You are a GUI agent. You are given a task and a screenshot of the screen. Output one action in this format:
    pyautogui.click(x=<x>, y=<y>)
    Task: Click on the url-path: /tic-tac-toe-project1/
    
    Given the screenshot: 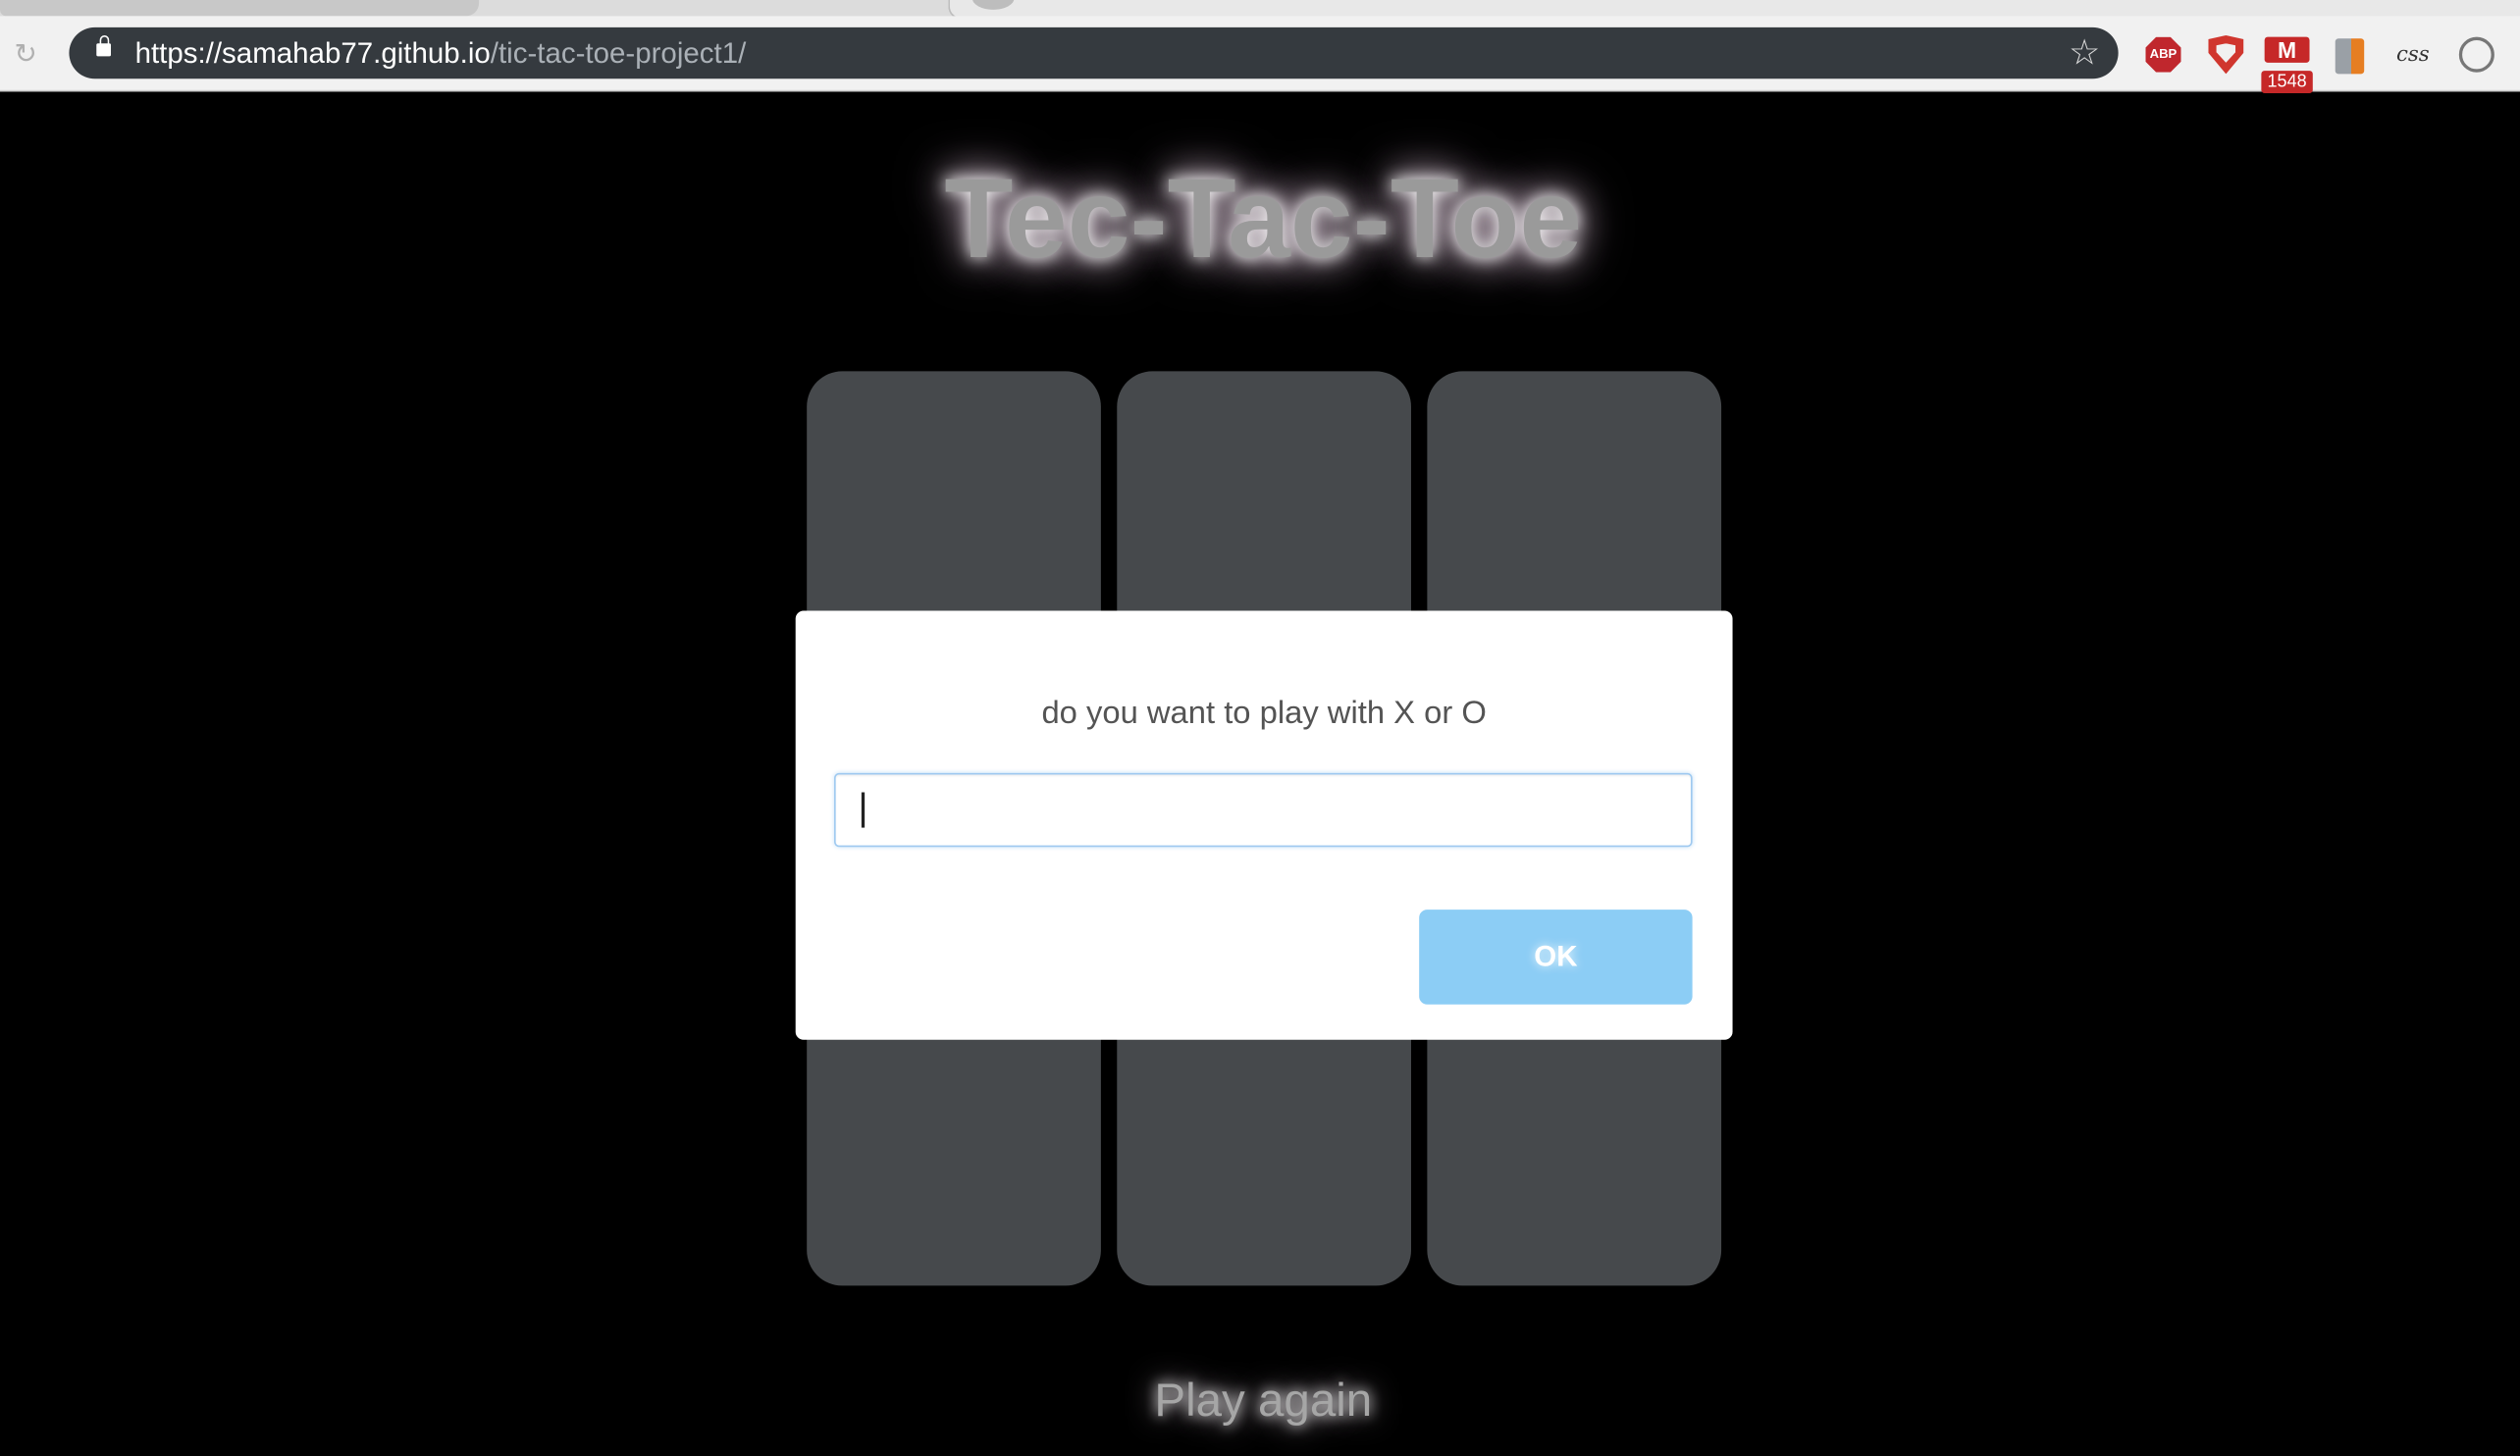 What is the action you would take?
    pyautogui.click(x=618, y=53)
    